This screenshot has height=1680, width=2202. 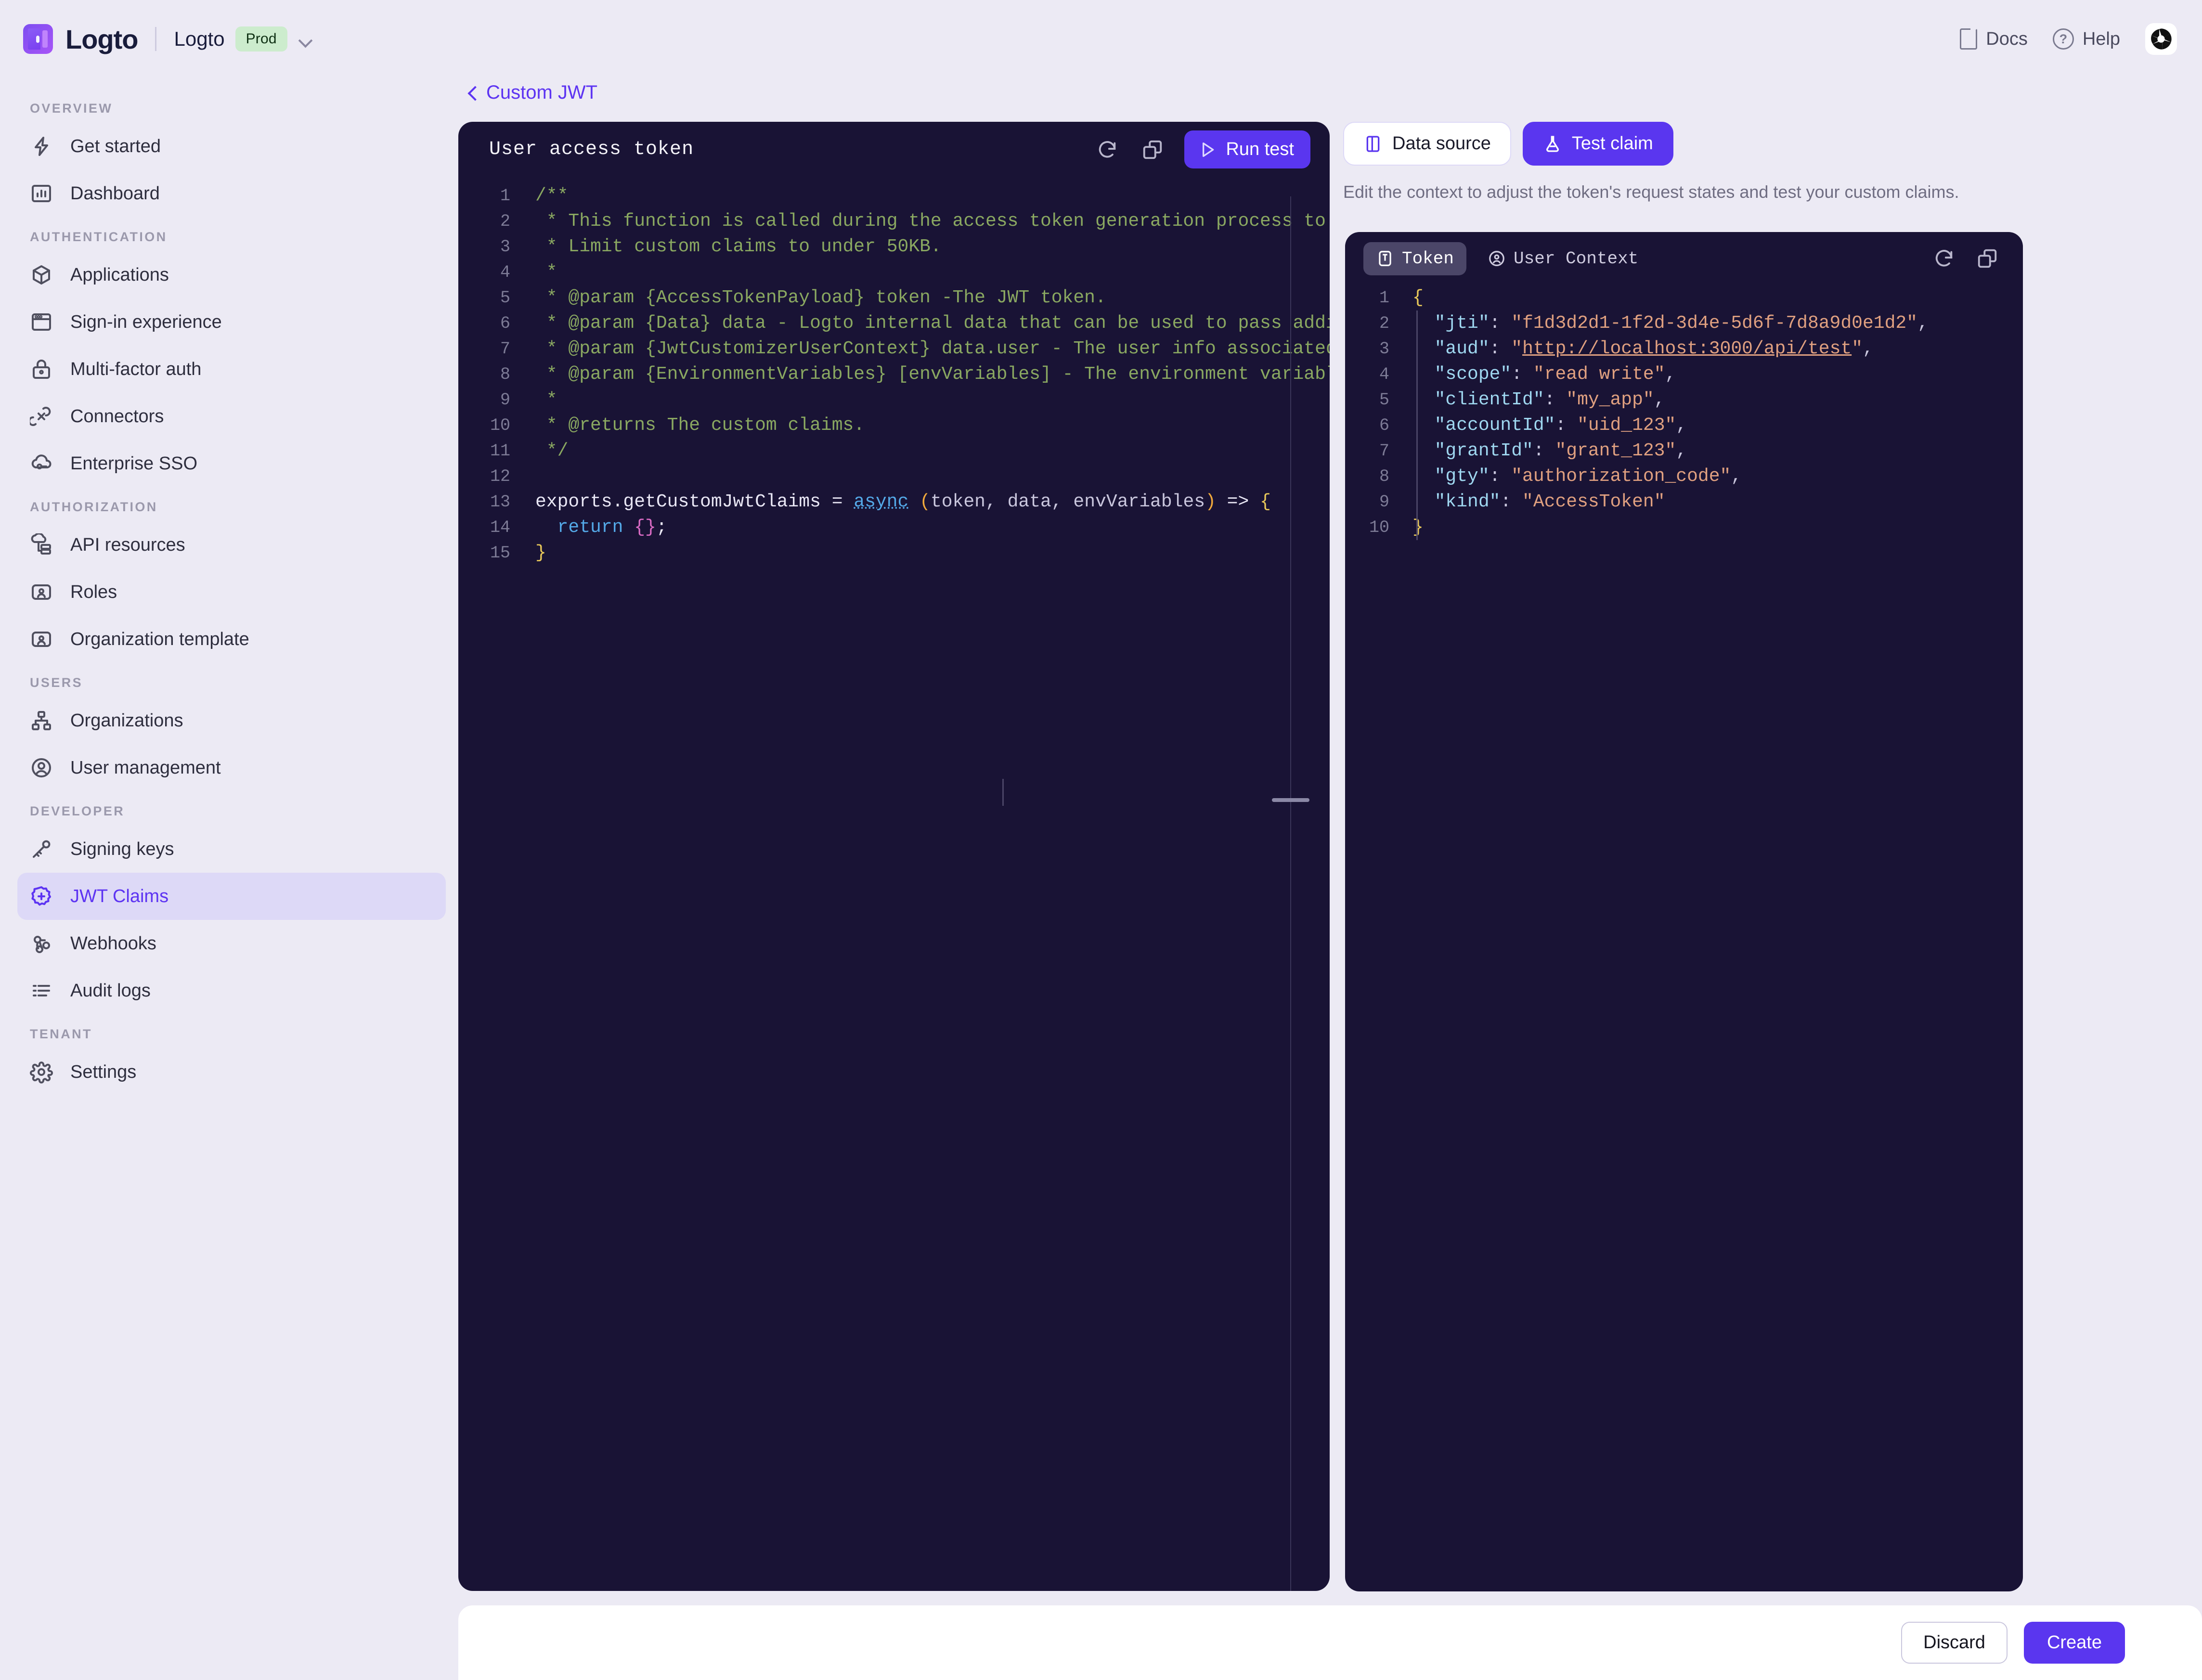 What do you see at coordinates (505, 247) in the screenshot?
I see `line-number: 3` at bounding box center [505, 247].